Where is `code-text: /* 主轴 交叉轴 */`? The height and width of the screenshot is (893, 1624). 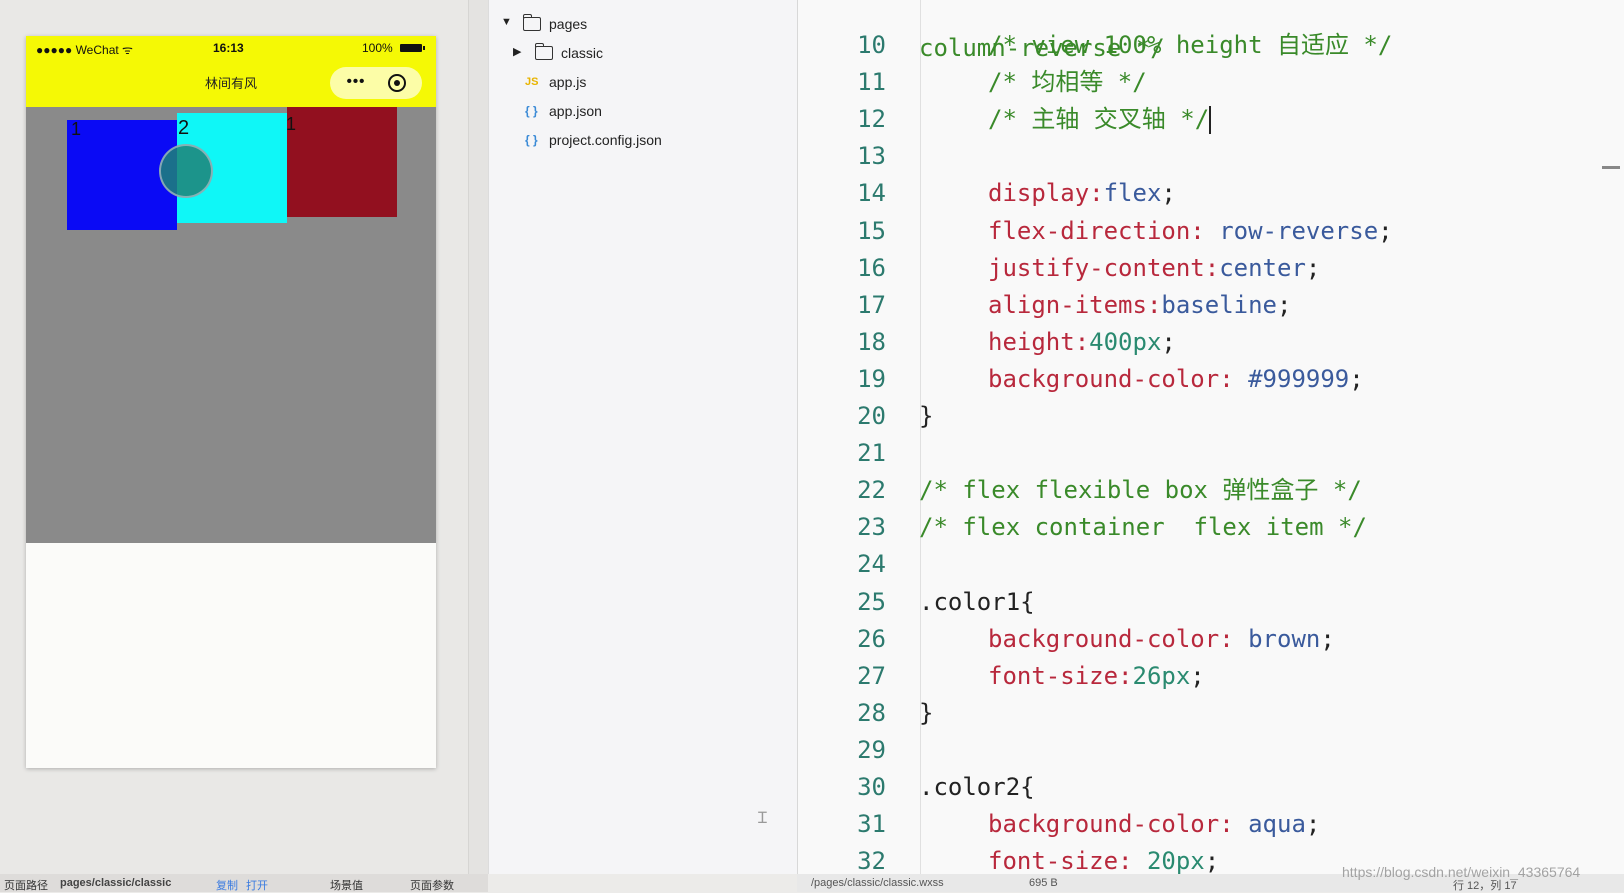 code-text: /* 主轴 交叉轴 */ is located at coordinates (1100, 120).